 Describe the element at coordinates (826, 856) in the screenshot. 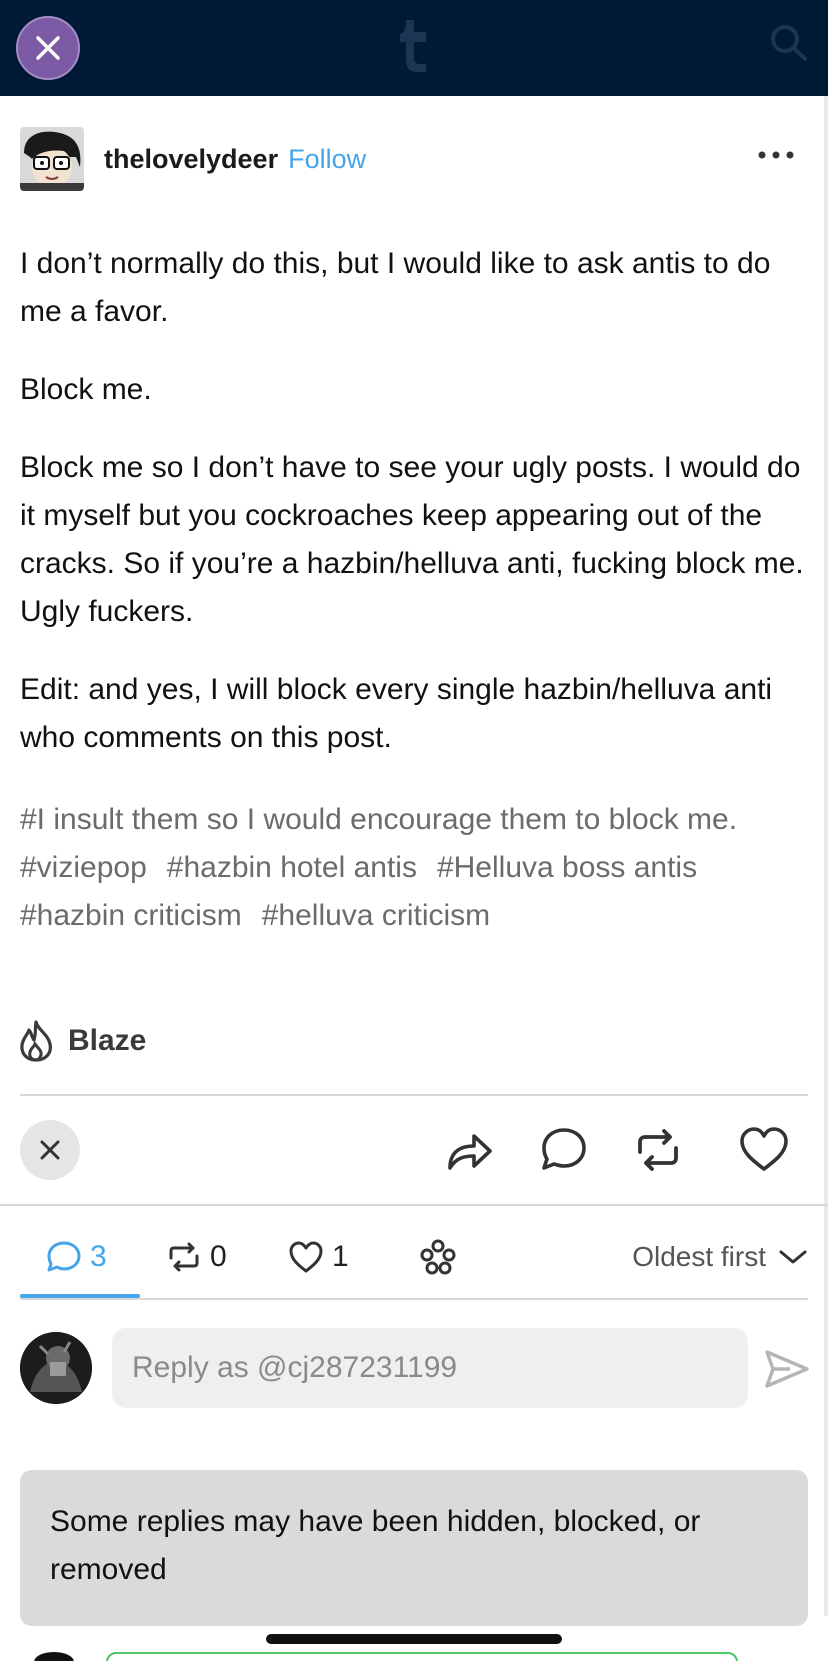

I see `scrollbar` at that location.